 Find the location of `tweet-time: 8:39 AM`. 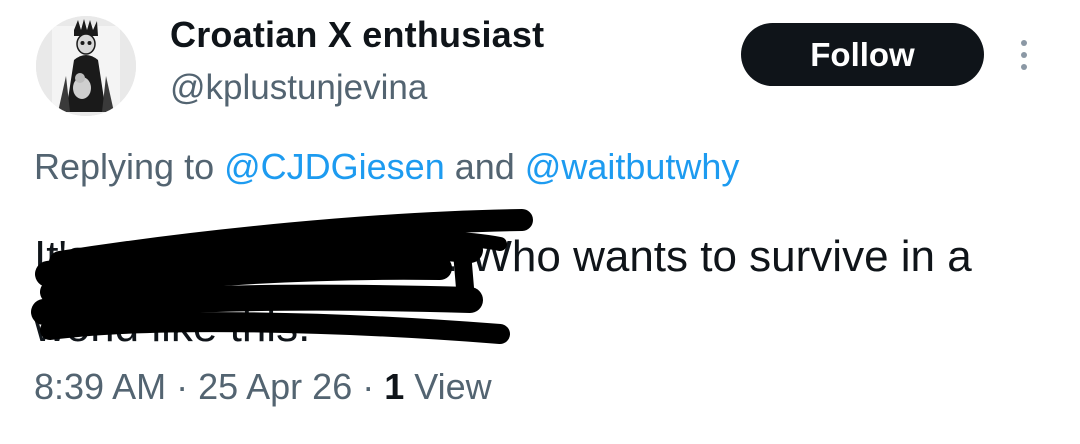

tweet-time: 8:39 AM is located at coordinates (100, 386).